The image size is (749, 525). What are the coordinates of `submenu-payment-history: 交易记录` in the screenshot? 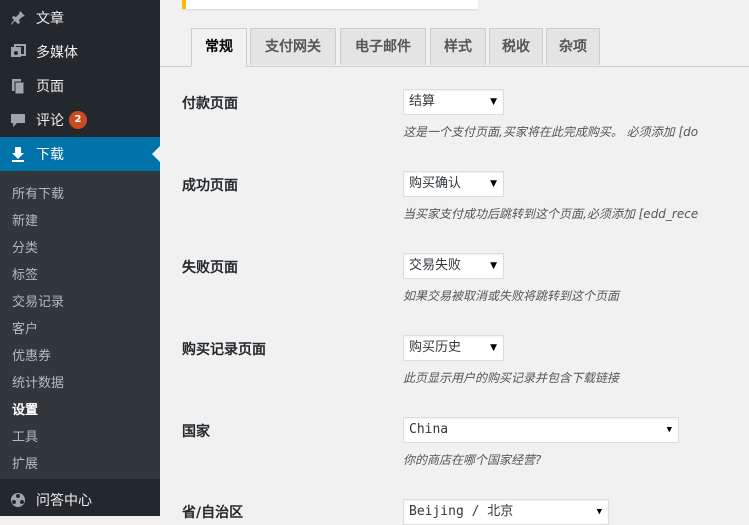 It's located at (38, 300).